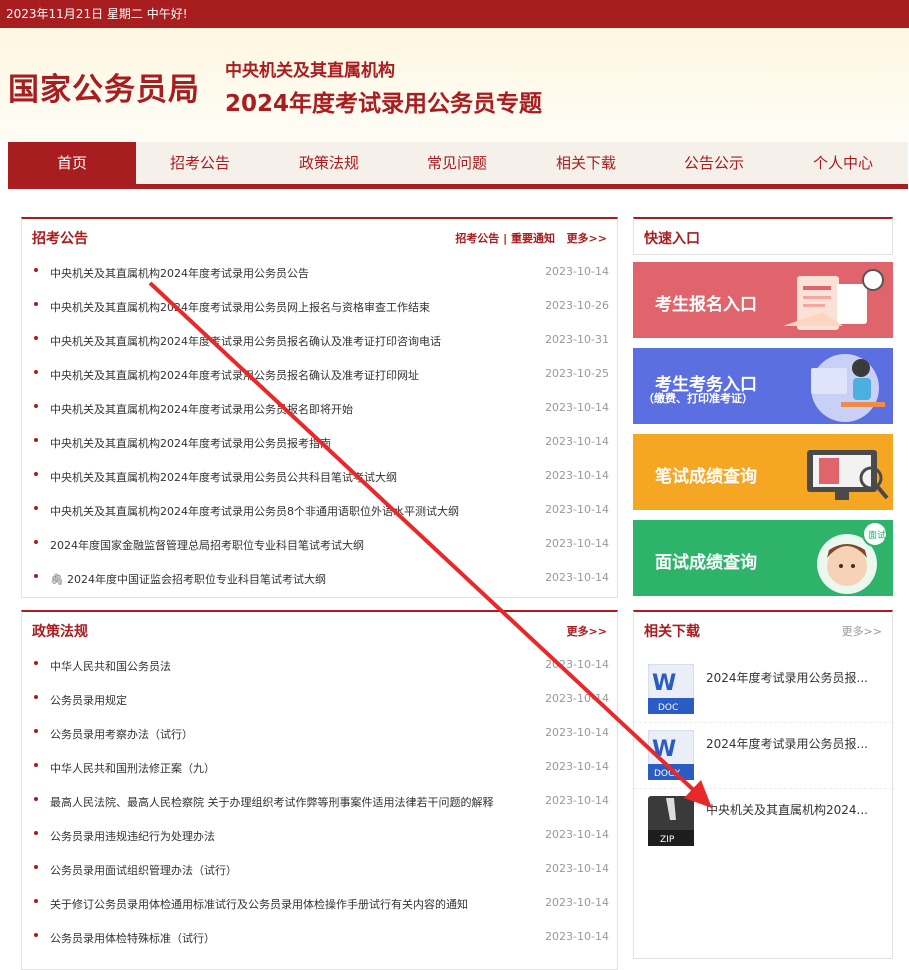 This screenshot has width=909, height=970. Describe the element at coordinates (207, 545) in the screenshot. I see `list-item-title: 2024年度国家金融监督管理总局招考职位专业科目笔试考试大纲` at that location.